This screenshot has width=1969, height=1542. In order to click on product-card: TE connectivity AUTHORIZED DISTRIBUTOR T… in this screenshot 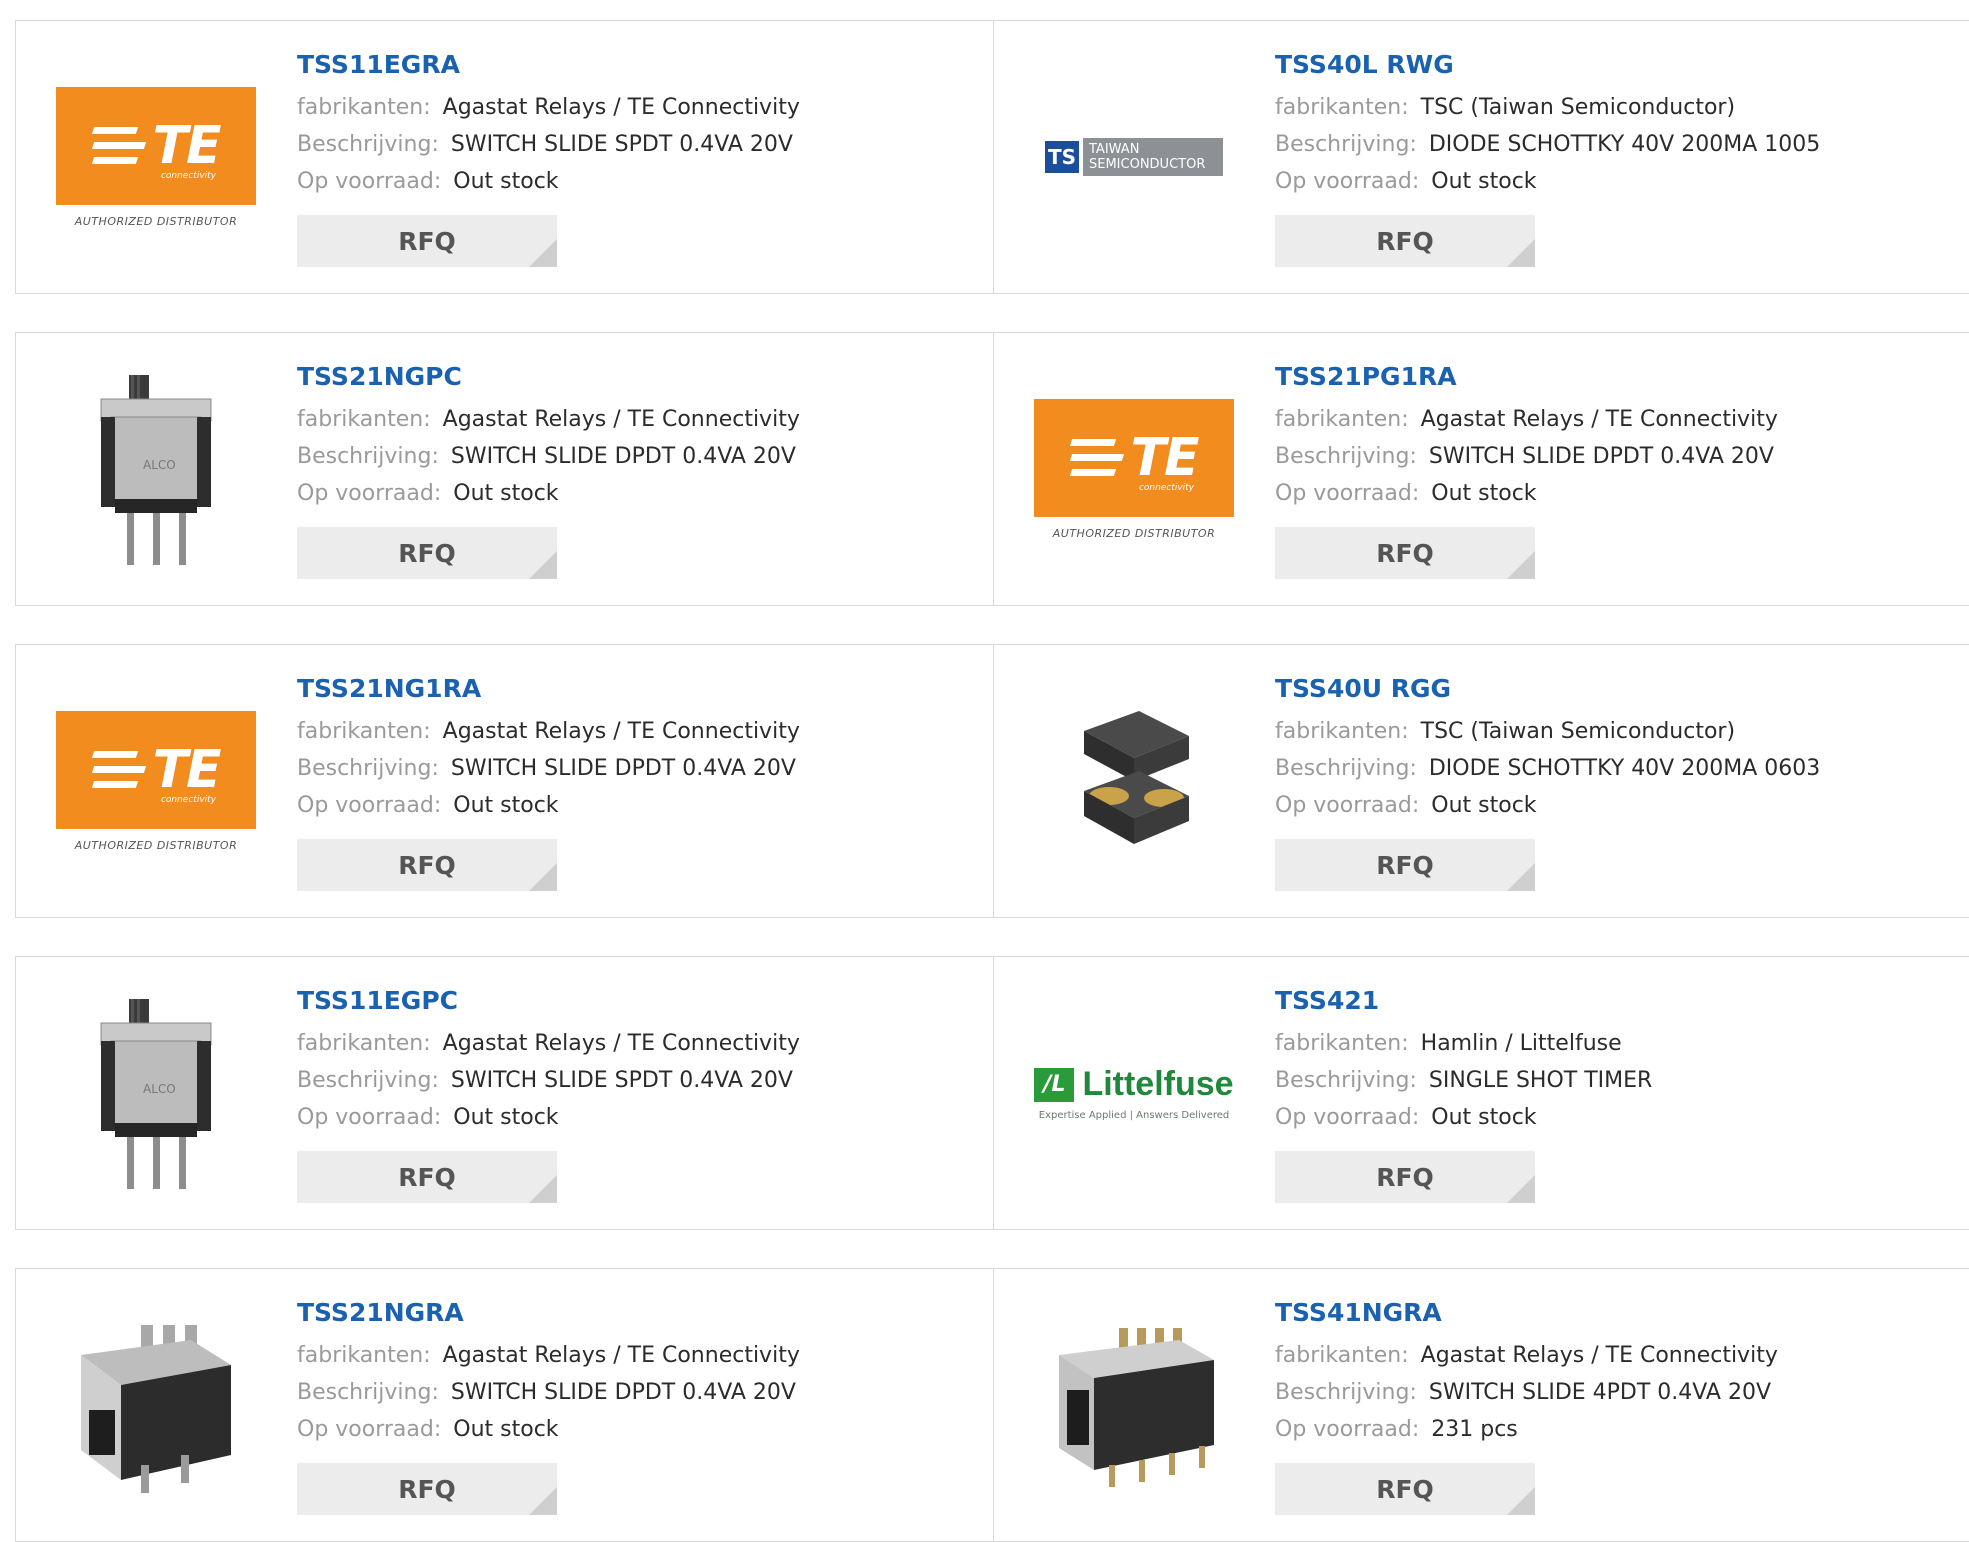, I will do `click(505, 781)`.